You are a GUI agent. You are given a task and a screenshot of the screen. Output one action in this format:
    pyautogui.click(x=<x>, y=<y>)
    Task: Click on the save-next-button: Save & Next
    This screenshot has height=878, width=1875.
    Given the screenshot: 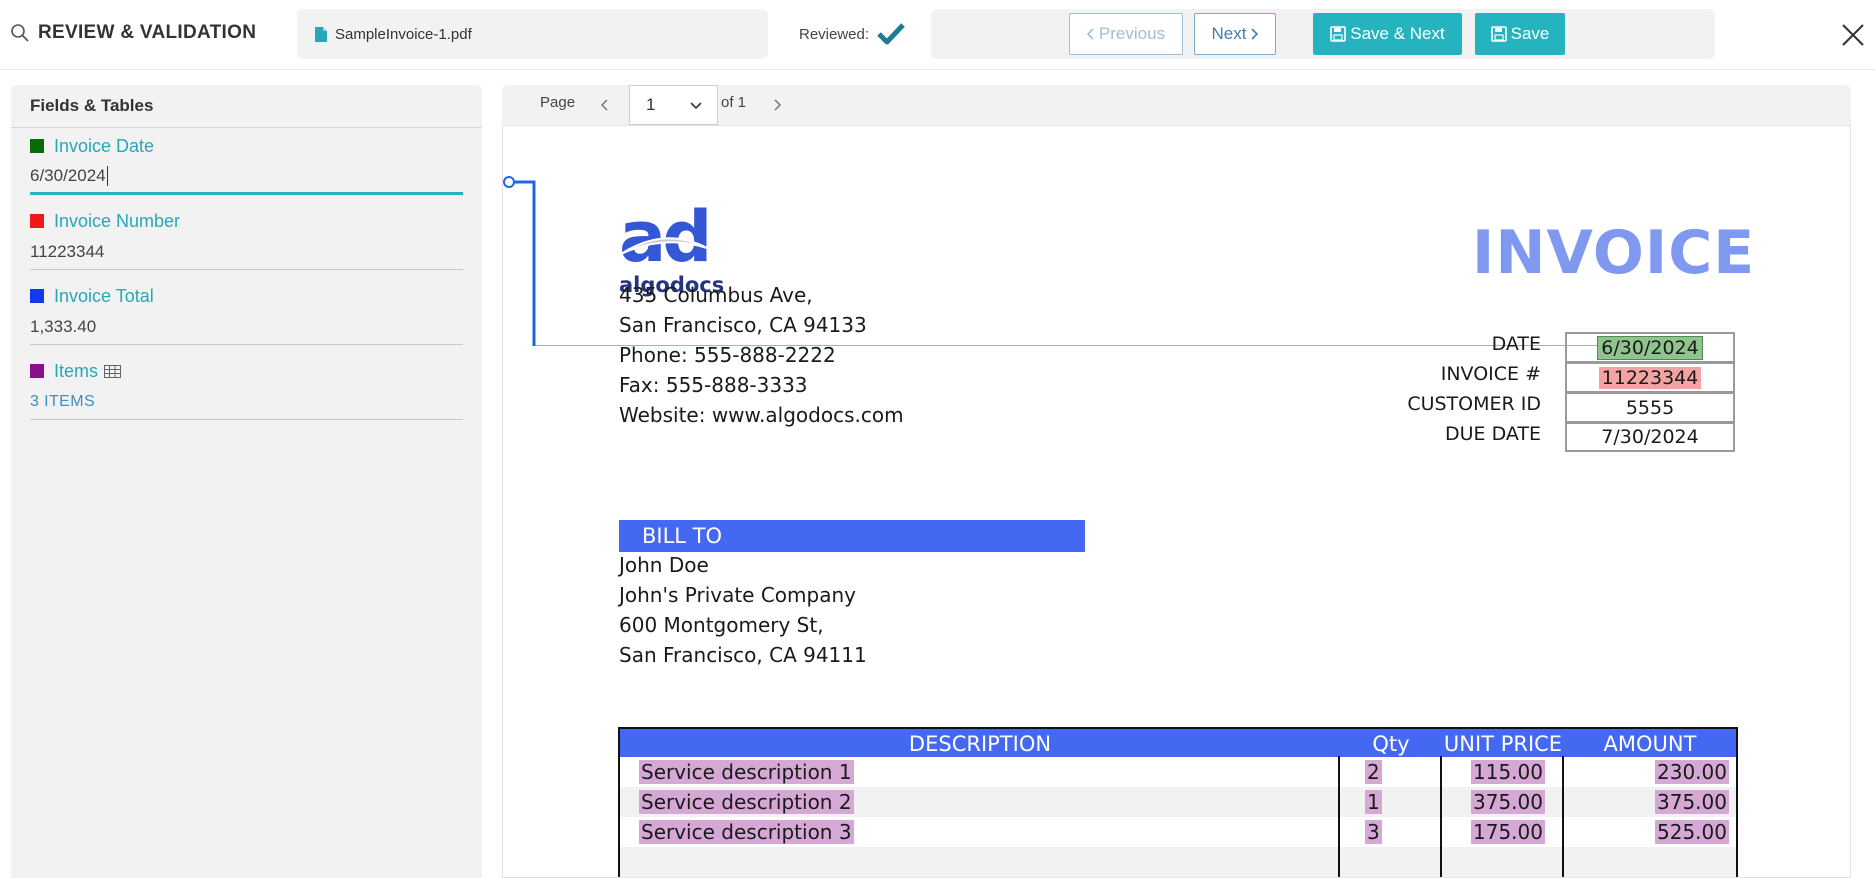 What is the action you would take?
    pyautogui.click(x=1387, y=34)
    